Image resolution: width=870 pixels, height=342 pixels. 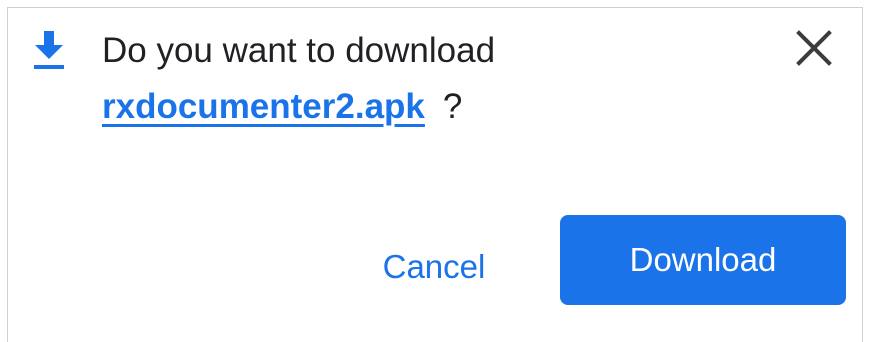 What do you see at coordinates (703, 260) in the screenshot?
I see `download-button: Download` at bounding box center [703, 260].